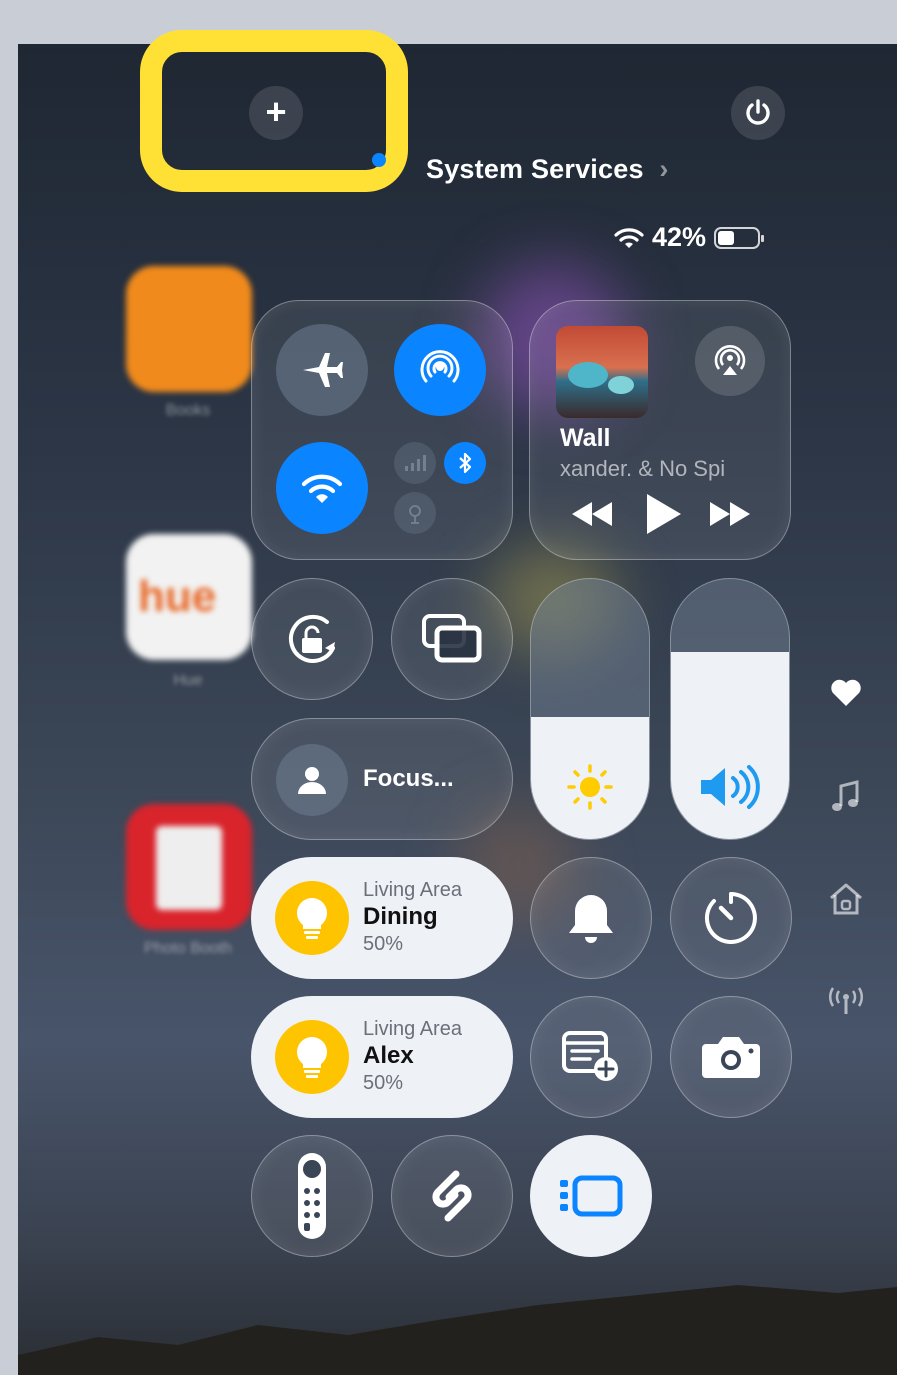 Image resolution: width=897 pixels, height=1375 pixels. I want to click on track-artist: xander. & No Spi, so click(643, 468).